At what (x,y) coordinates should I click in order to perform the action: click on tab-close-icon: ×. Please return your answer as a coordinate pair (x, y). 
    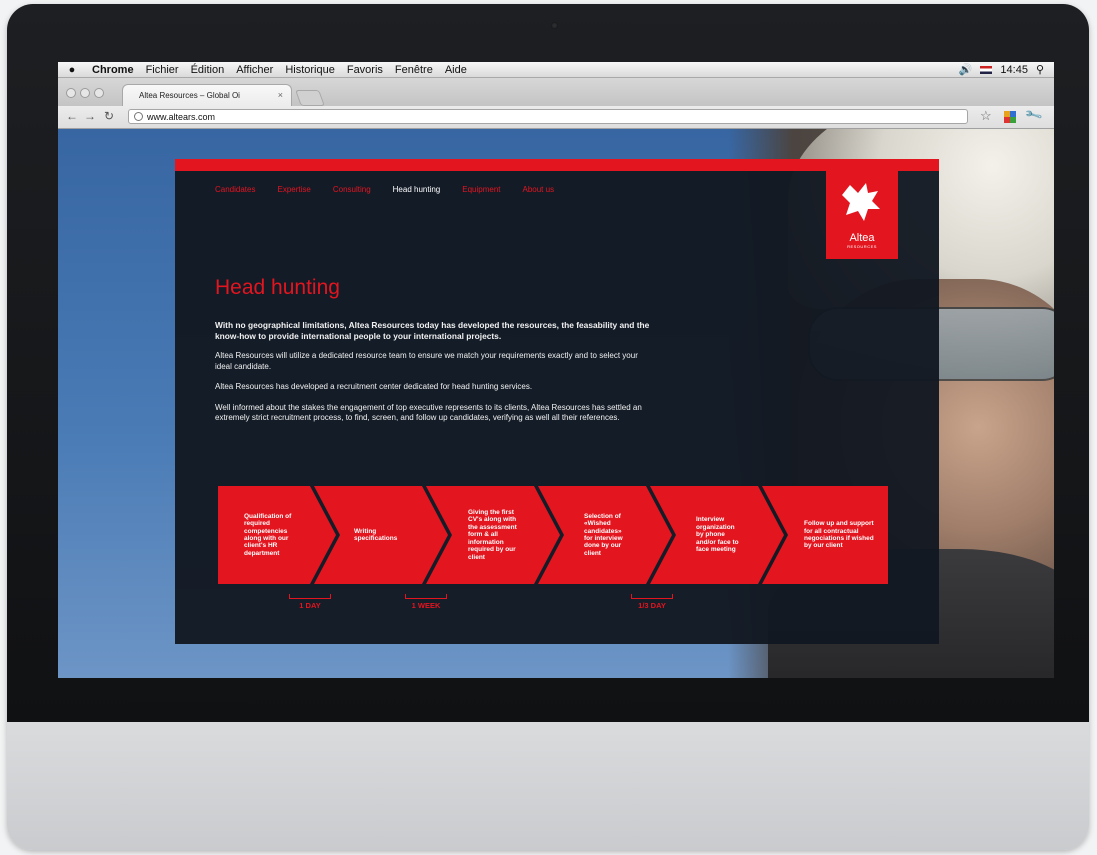
    Looking at the image, I should click on (280, 95).